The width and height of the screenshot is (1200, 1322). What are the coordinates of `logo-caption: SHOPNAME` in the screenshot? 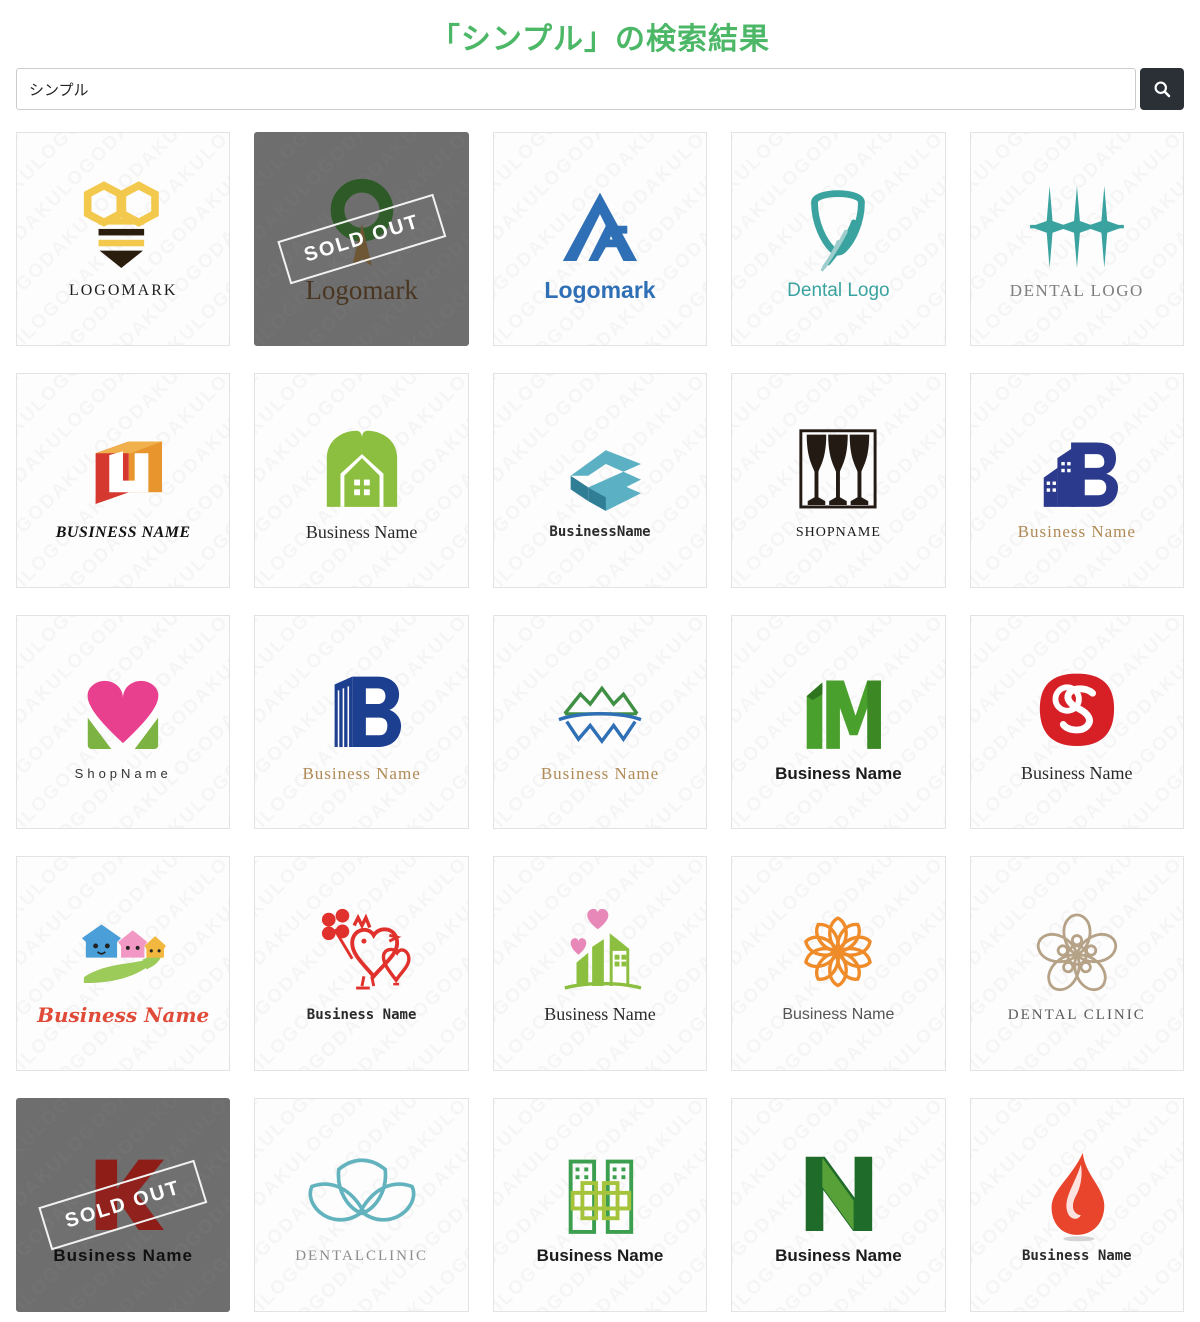 It's located at (838, 532).